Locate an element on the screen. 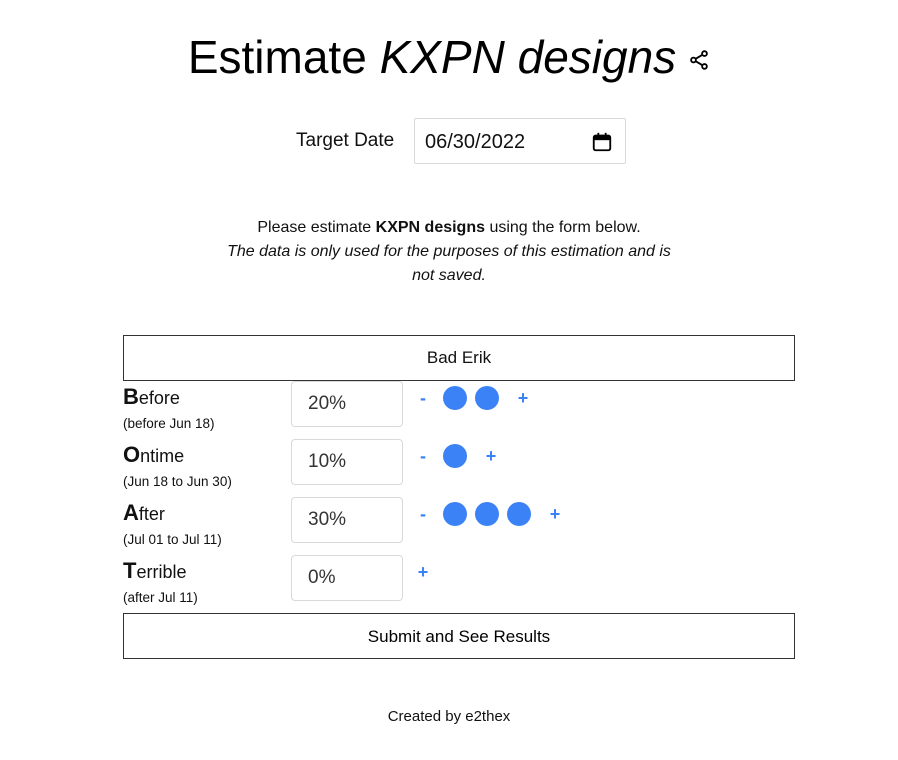  row-initial: T is located at coordinates (130, 570).